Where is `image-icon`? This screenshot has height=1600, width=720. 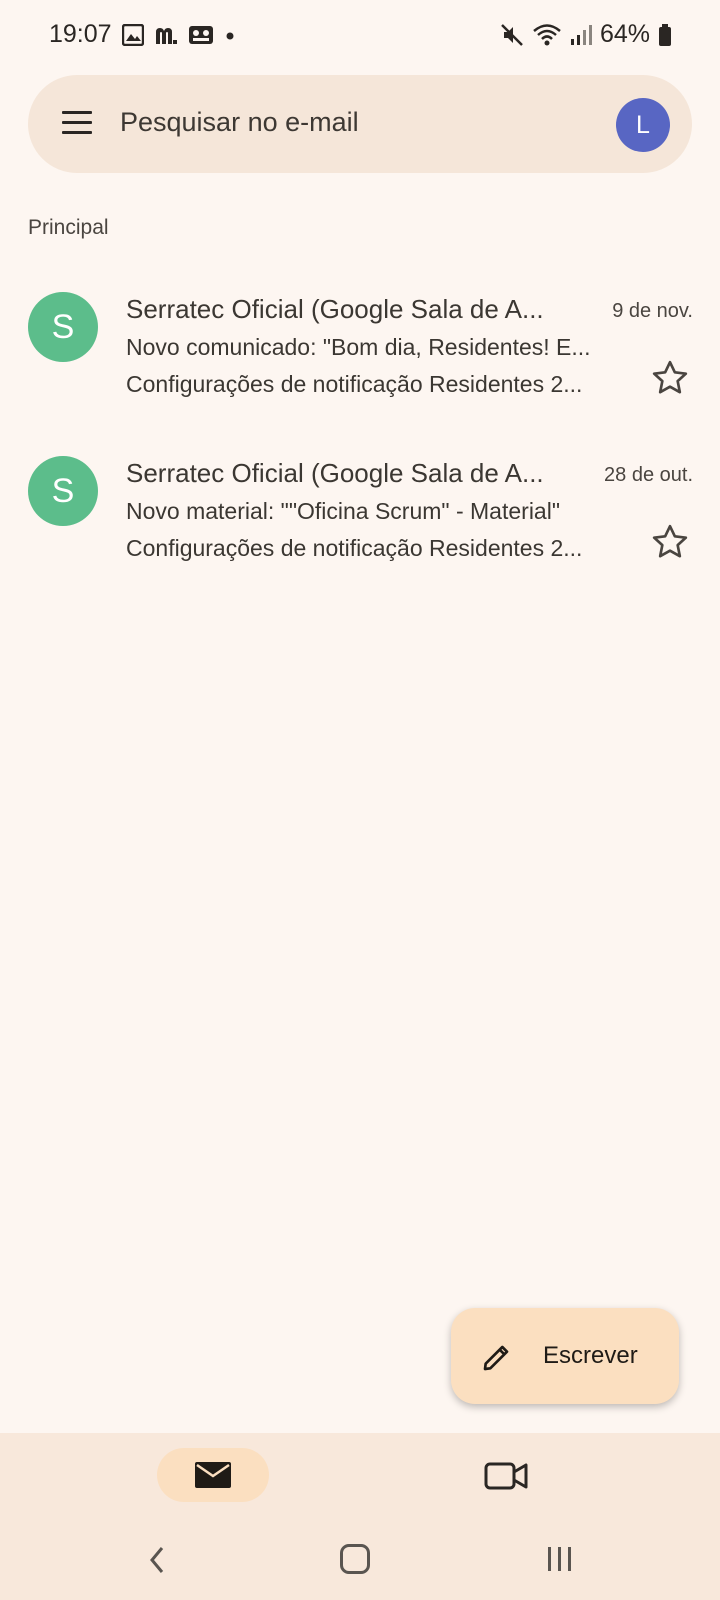
image-icon is located at coordinates (133, 35).